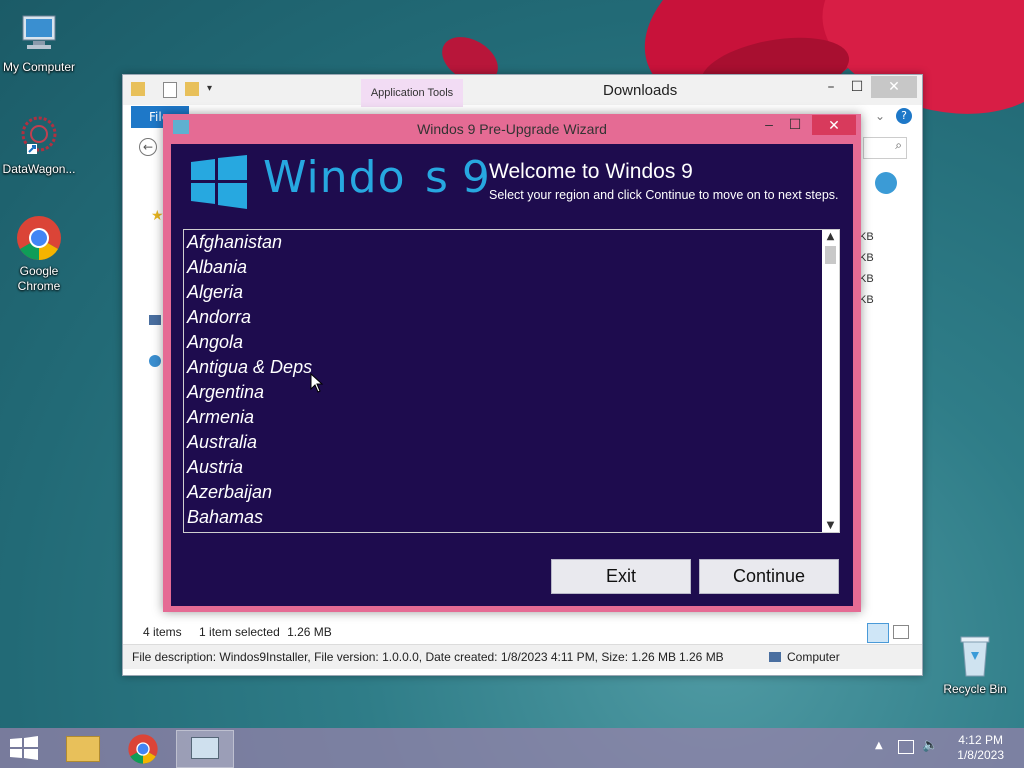 This screenshot has height=768, width=1024. Describe the element at coordinates (901, 632) in the screenshot. I see `large-icons-view-icon` at that location.